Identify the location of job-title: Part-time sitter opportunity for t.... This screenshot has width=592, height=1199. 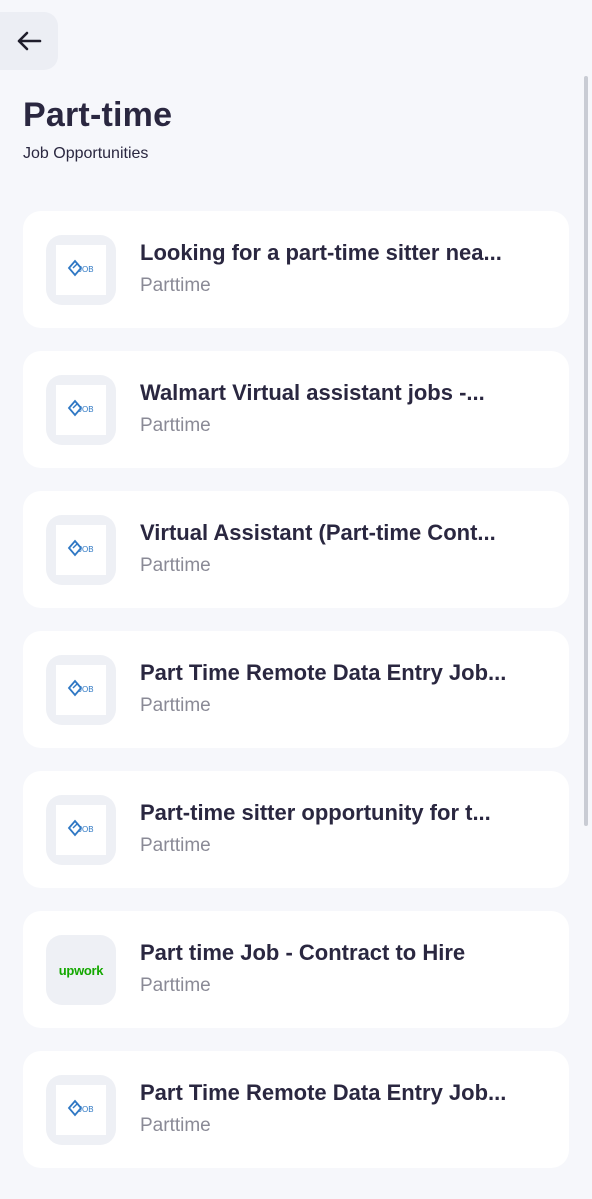
(315, 812).